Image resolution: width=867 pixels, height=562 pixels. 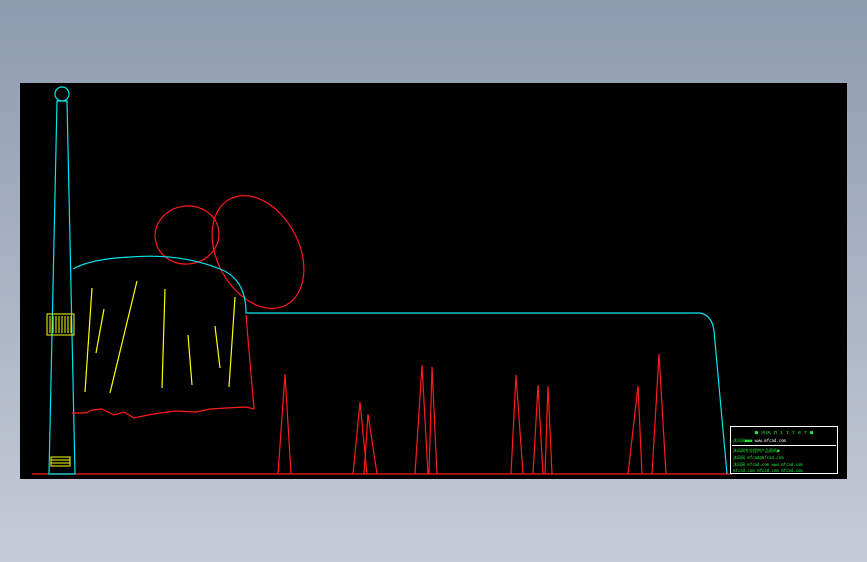 I want to click on titleblock-divider, so click(x=784, y=445).